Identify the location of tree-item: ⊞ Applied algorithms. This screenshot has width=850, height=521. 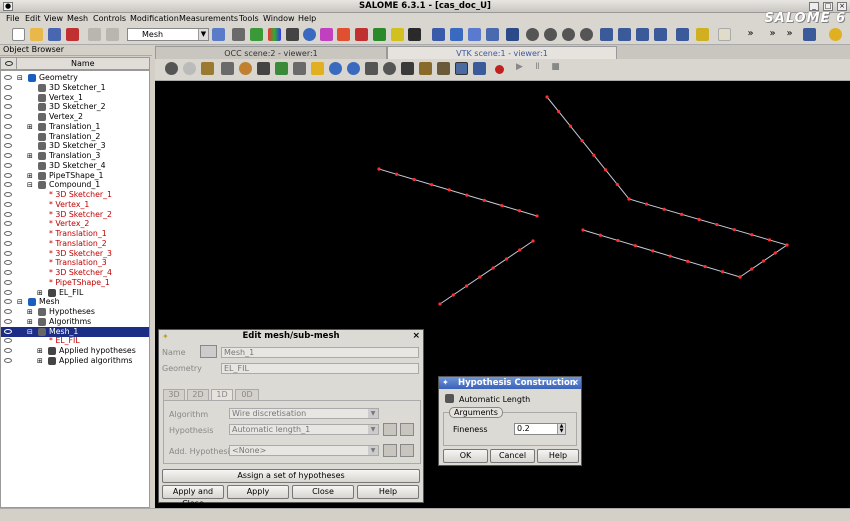
(75, 361).